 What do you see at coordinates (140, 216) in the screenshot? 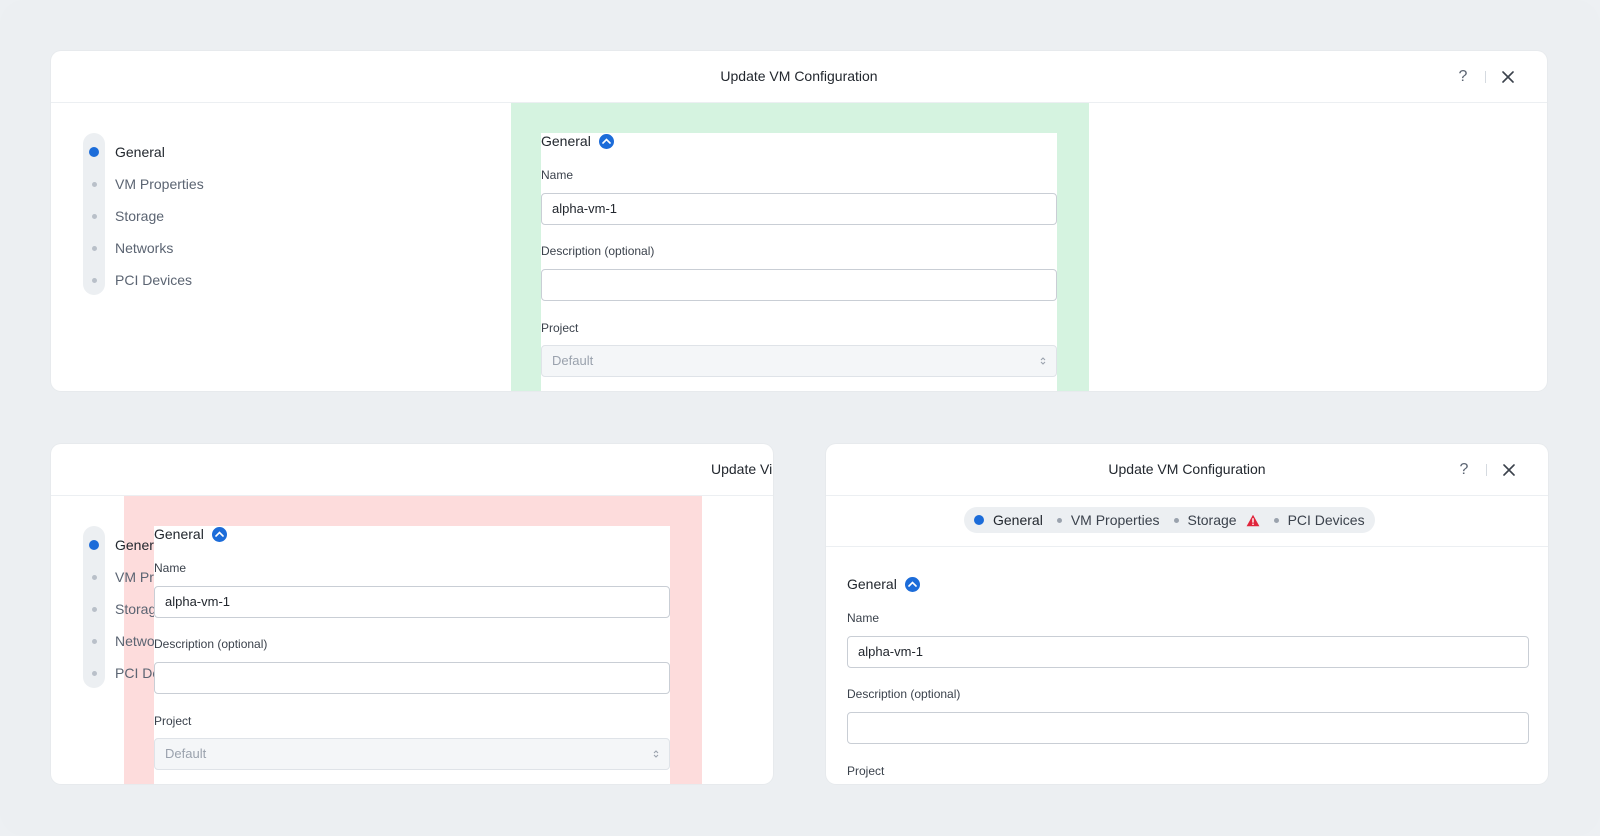
I see `nav-label: Storage` at bounding box center [140, 216].